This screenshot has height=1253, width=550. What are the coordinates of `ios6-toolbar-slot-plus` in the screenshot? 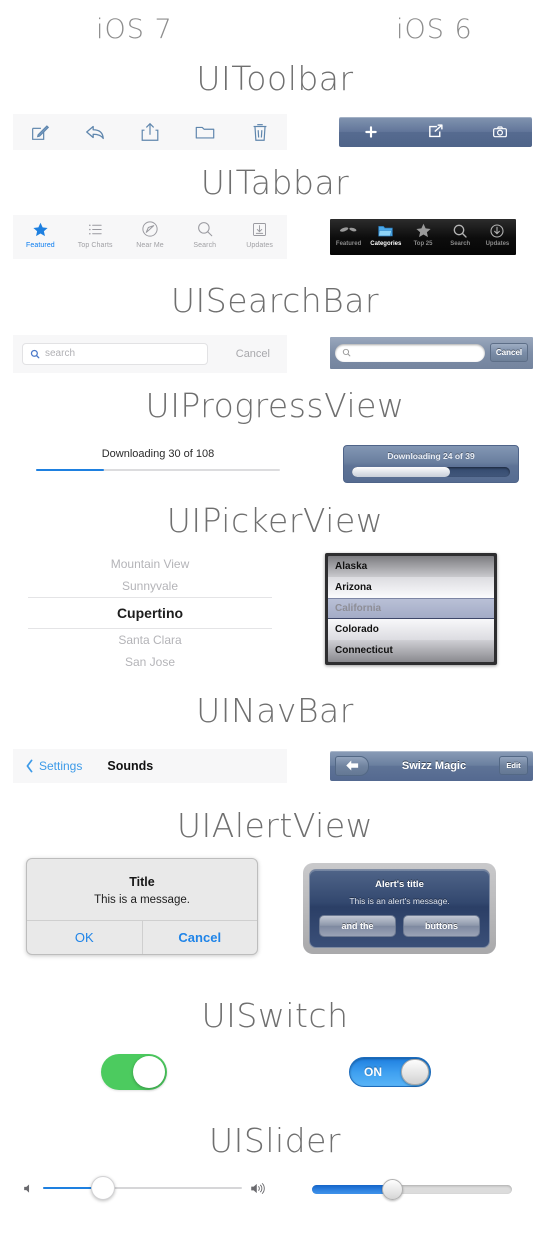 It's located at (371, 132).